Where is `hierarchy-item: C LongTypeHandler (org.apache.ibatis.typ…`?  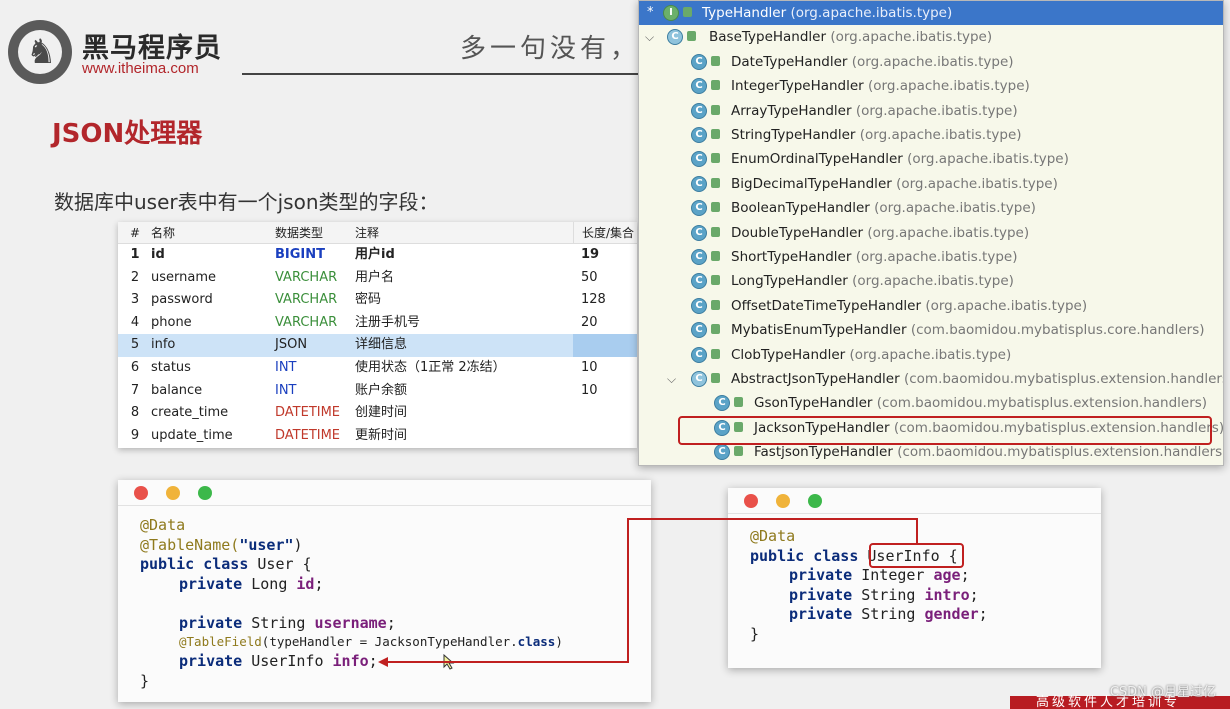 hierarchy-item: C LongTypeHandler (org.apache.ibatis.typ… is located at coordinates (931, 281).